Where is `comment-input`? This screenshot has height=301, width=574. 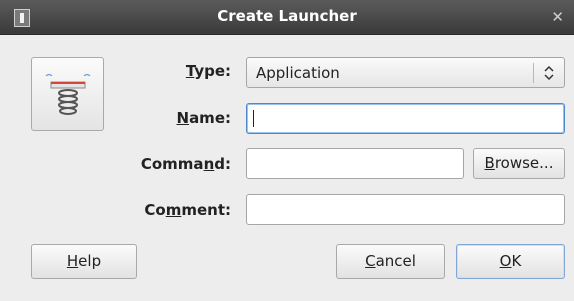
comment-input is located at coordinates (405, 209).